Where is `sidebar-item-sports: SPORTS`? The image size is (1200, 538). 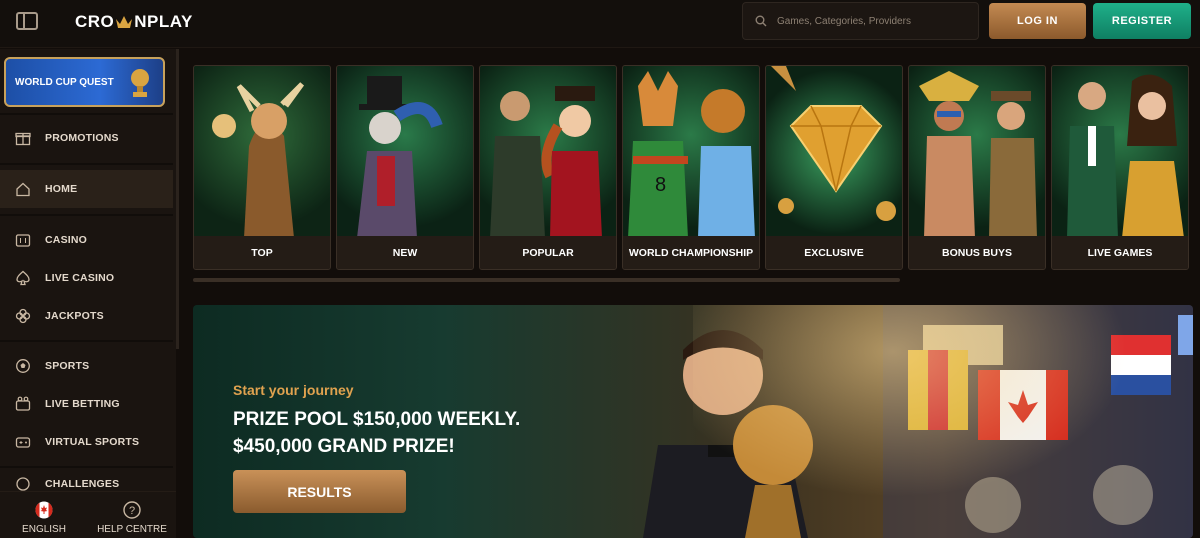 sidebar-item-sports: SPORTS is located at coordinates (86, 366).